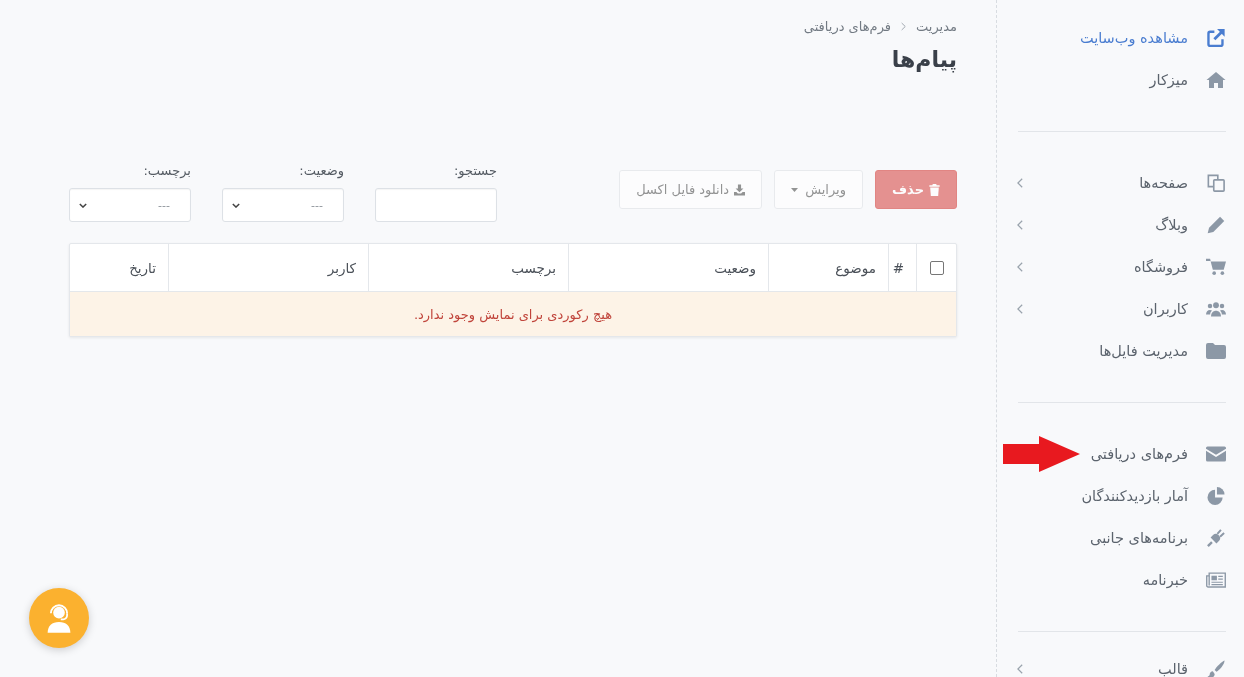  I want to click on column-header: تاریخ, so click(142, 268).